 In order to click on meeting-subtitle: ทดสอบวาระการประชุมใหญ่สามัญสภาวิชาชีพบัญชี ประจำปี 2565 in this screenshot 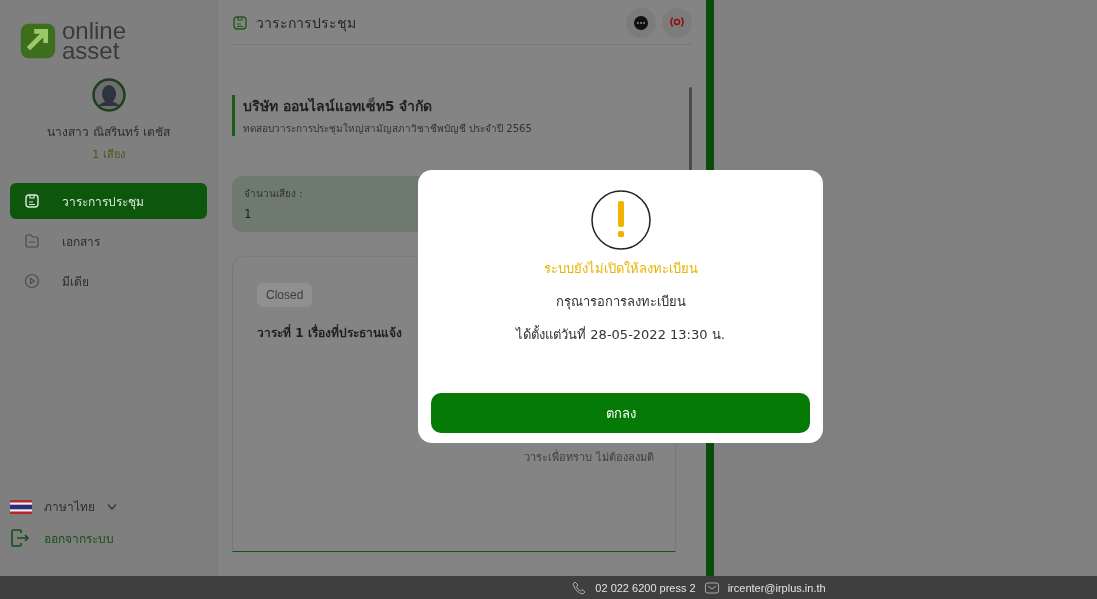, I will do `click(388, 129)`.